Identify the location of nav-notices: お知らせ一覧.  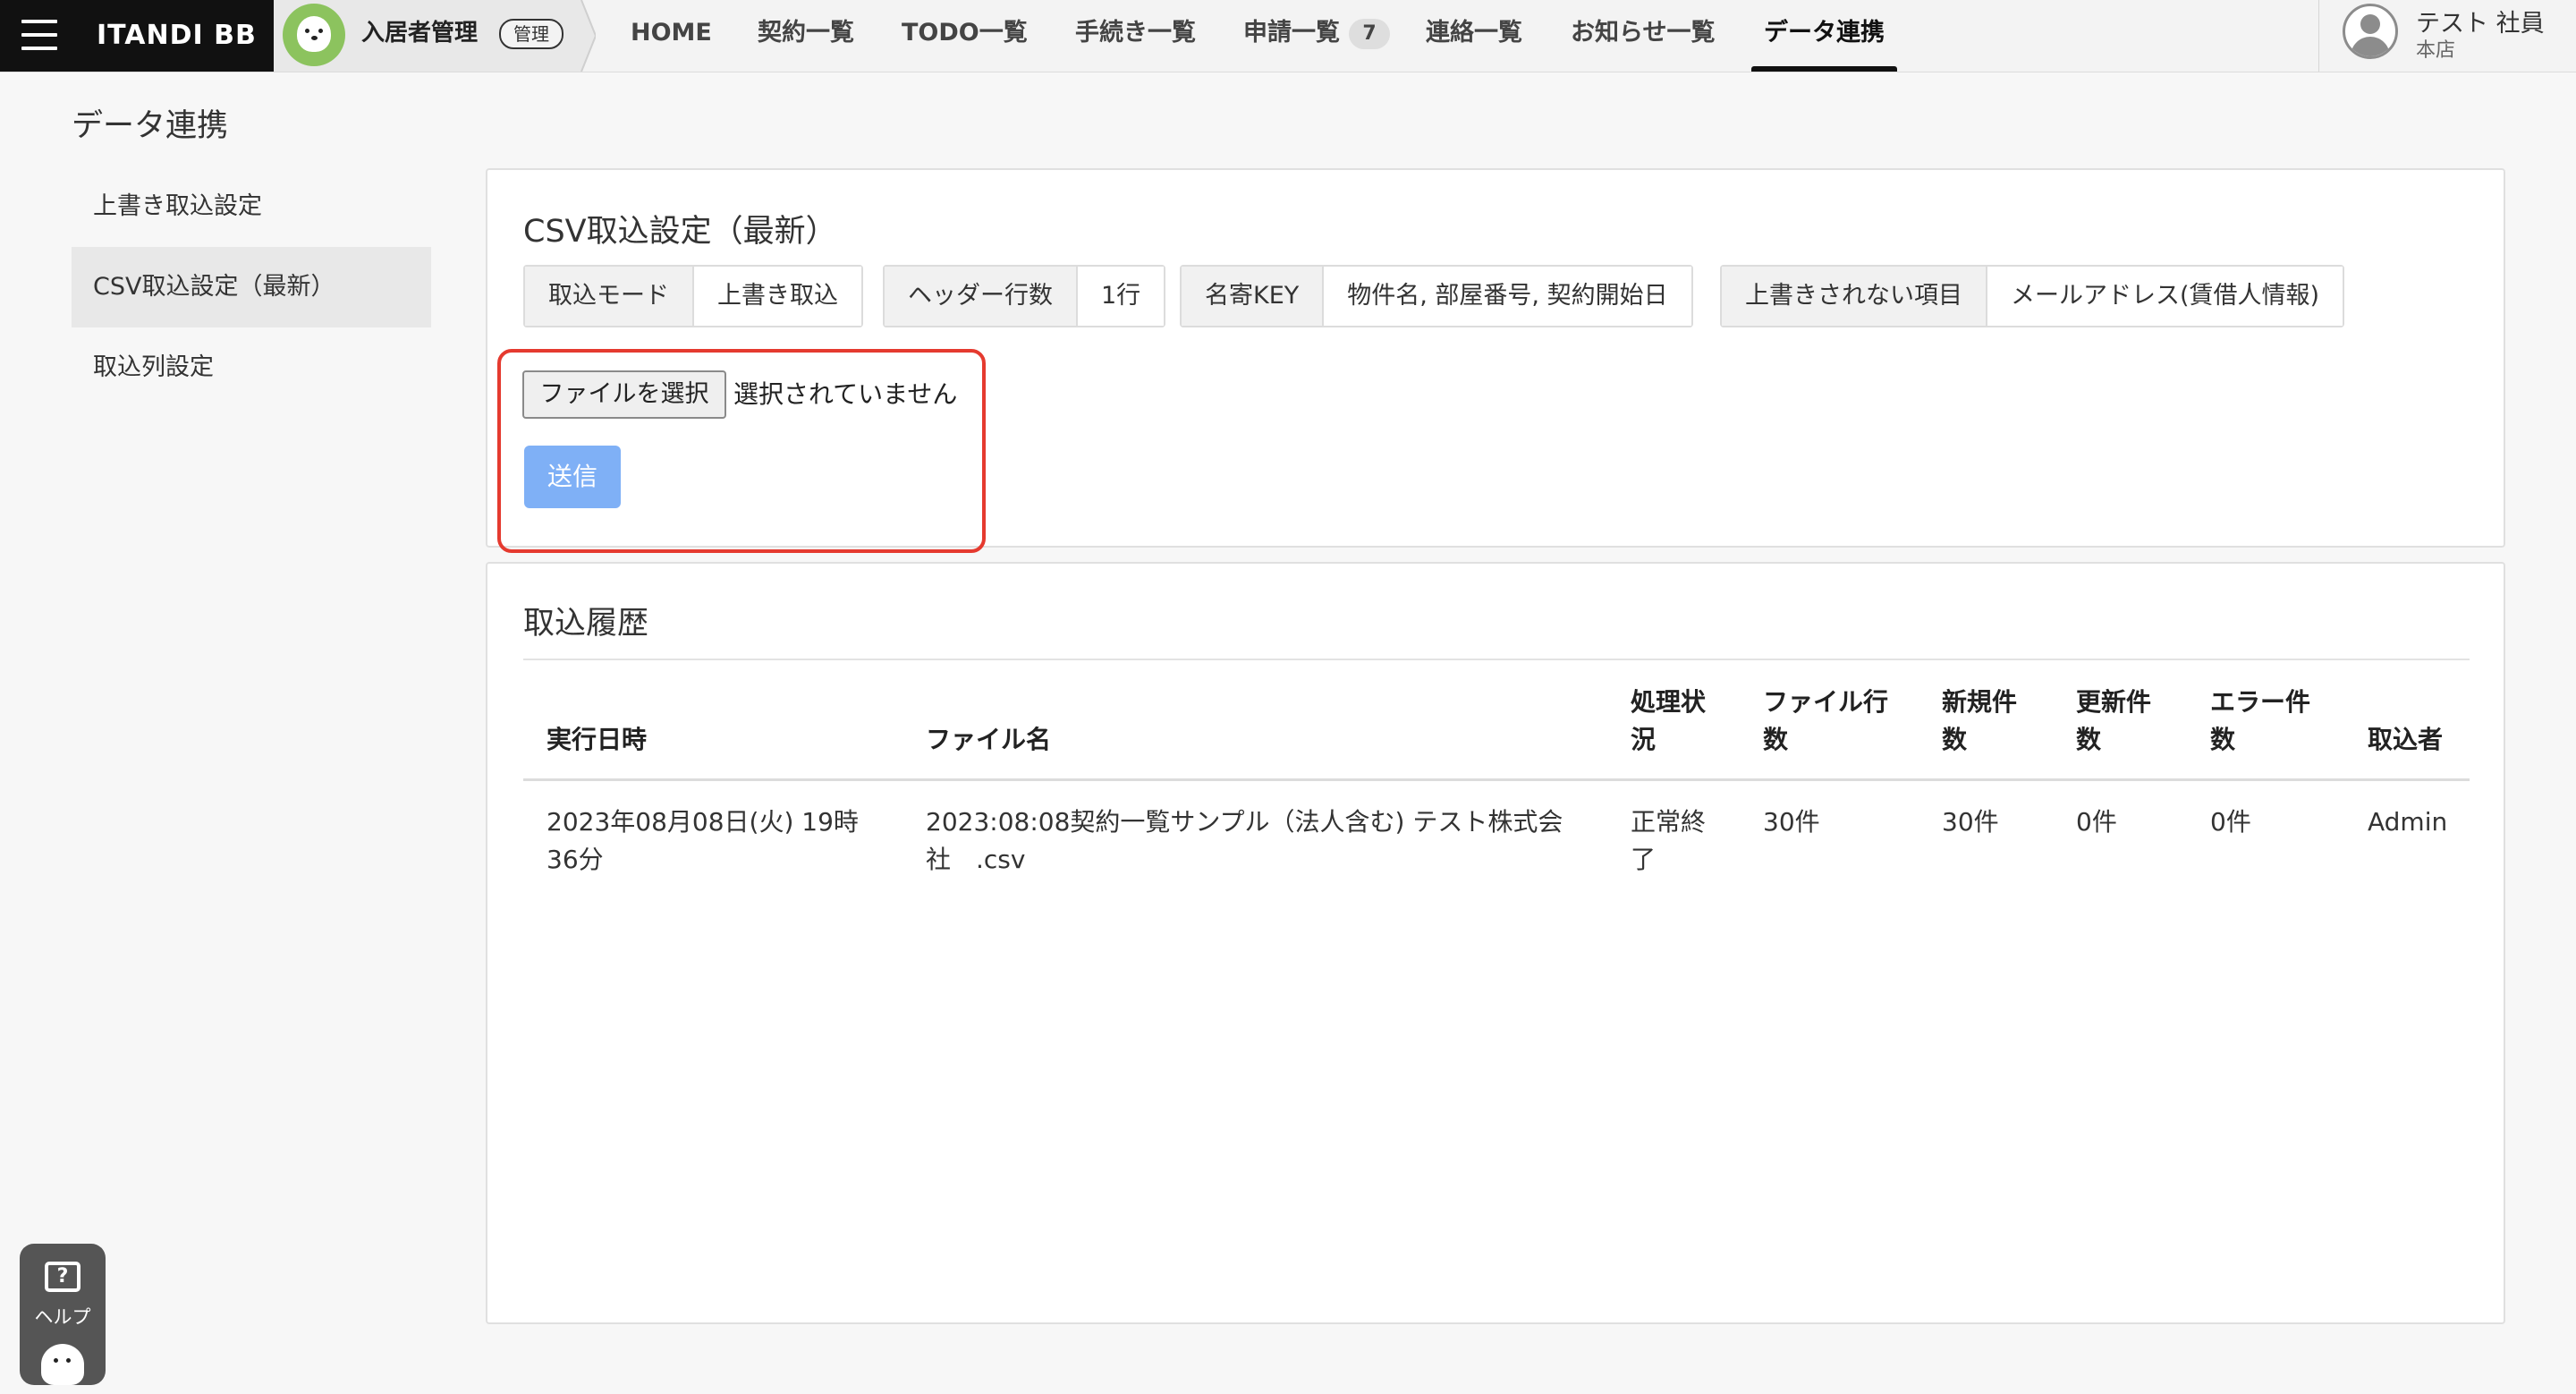
(1643, 36).